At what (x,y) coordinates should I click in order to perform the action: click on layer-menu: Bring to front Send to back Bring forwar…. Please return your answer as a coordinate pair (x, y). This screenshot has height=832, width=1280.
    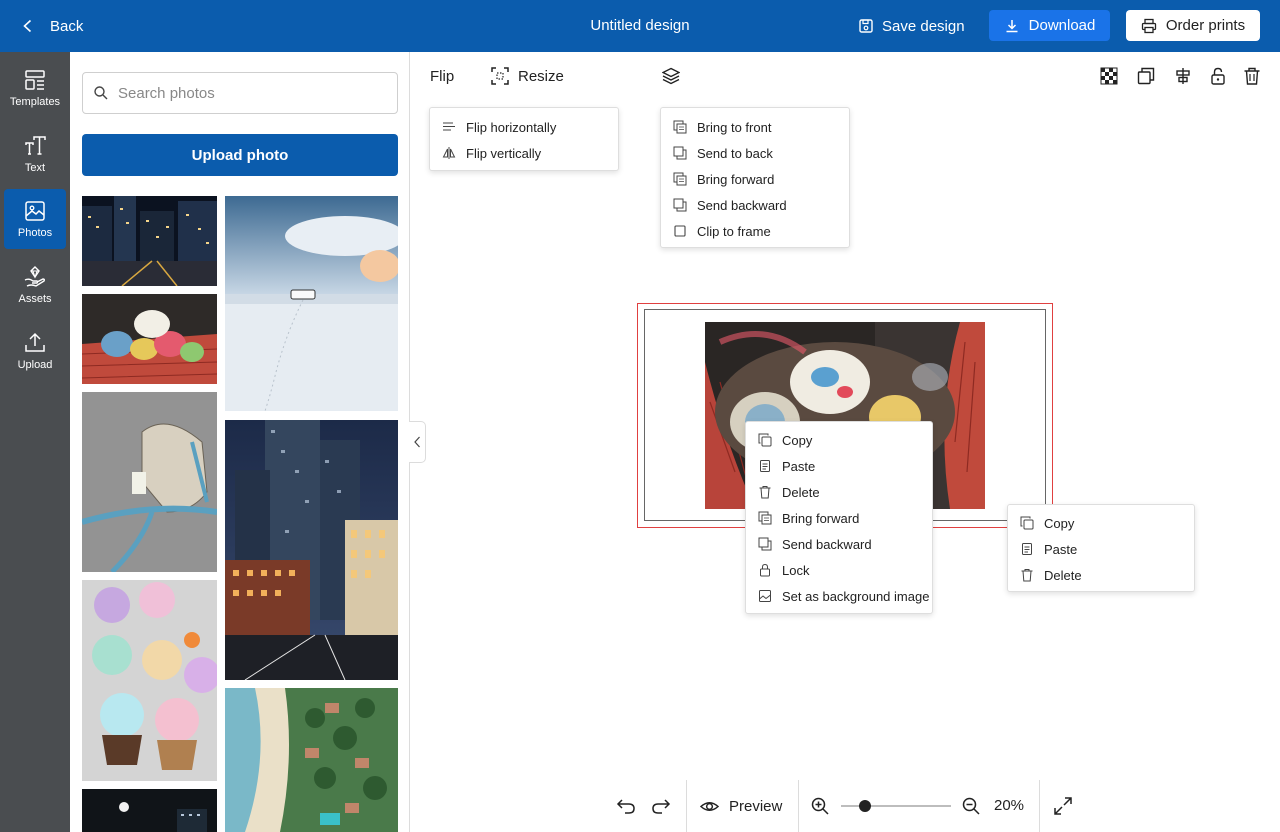
    Looking at the image, I should click on (755, 177).